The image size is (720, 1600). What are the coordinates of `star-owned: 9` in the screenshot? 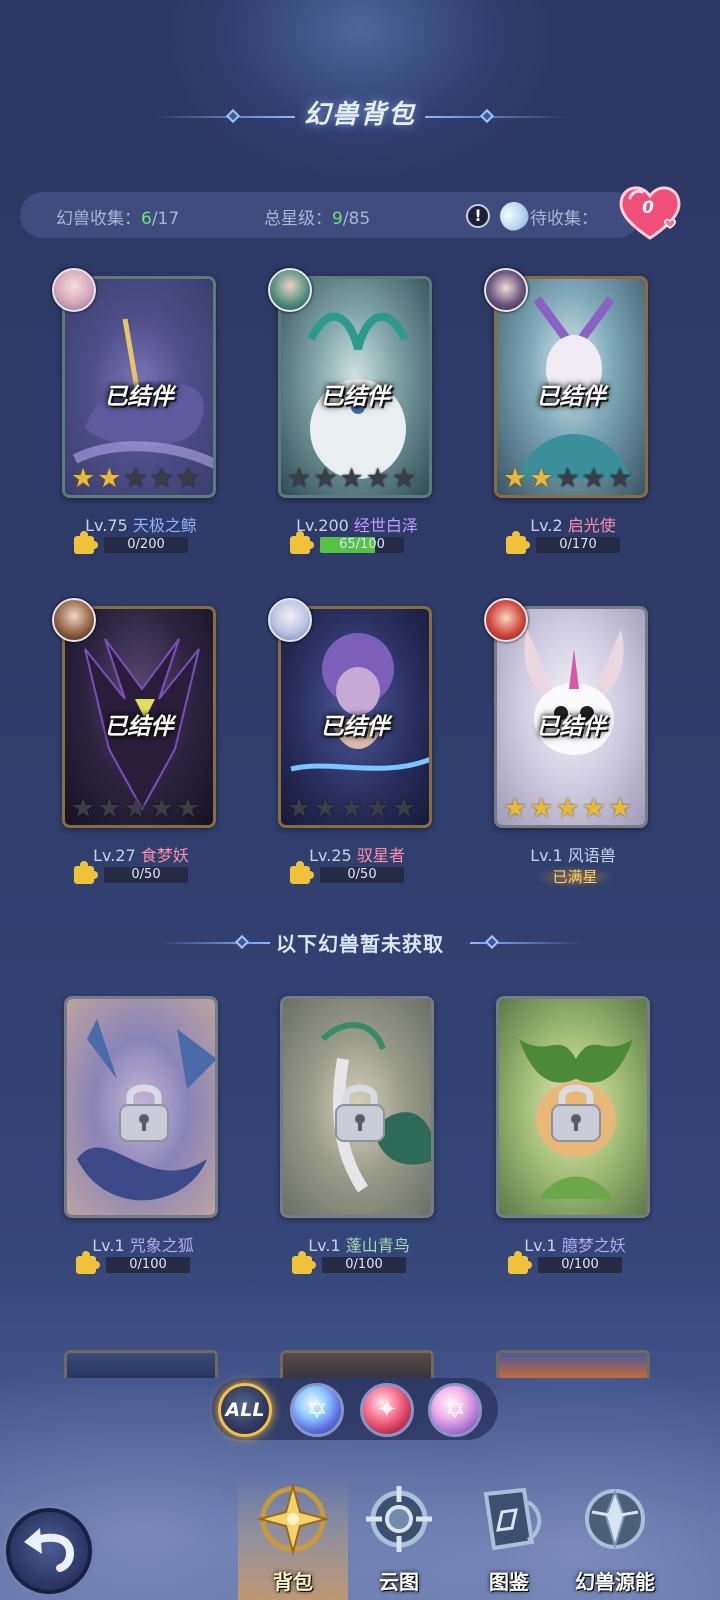 It's located at (337, 219).